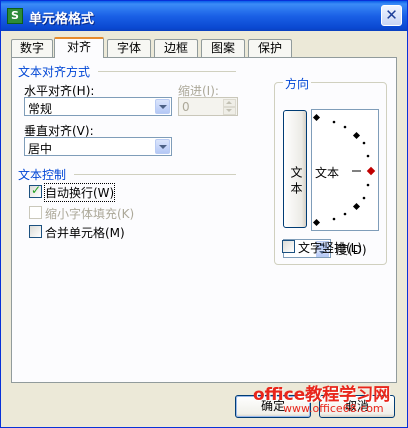 This screenshot has width=408, height=428. What do you see at coordinates (295, 169) in the screenshot?
I see `vertical-text-button: 文本` at bounding box center [295, 169].